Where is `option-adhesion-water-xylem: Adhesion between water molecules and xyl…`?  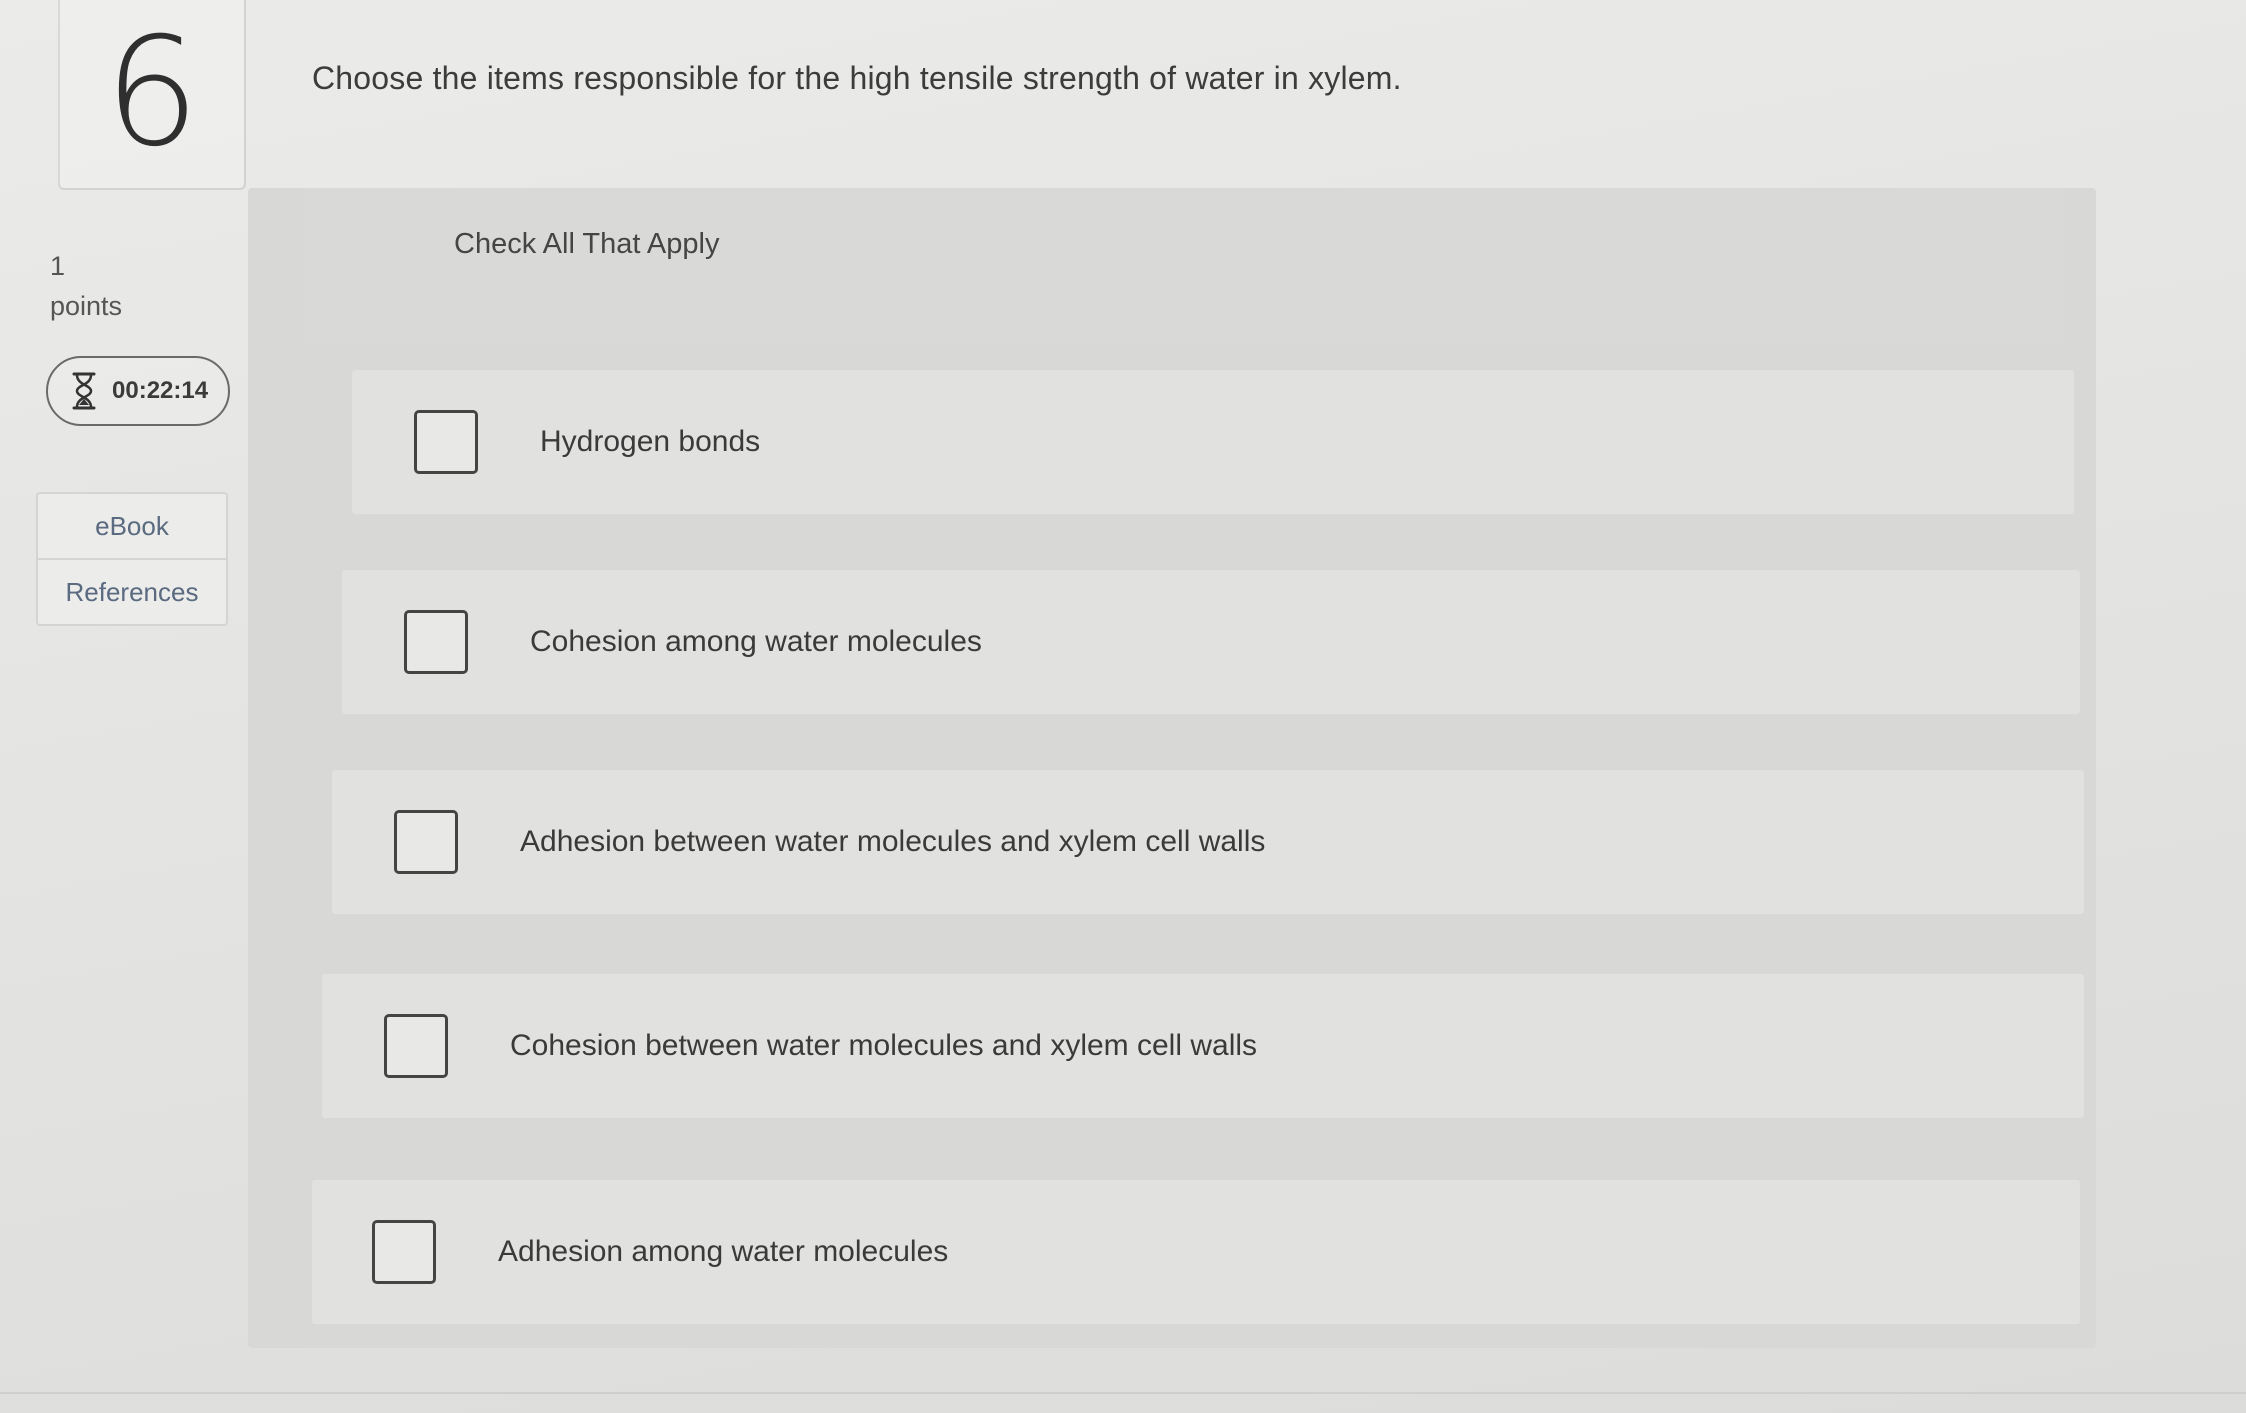 option-adhesion-water-xylem: Adhesion between water molecules and xyl… is located at coordinates (1208, 842).